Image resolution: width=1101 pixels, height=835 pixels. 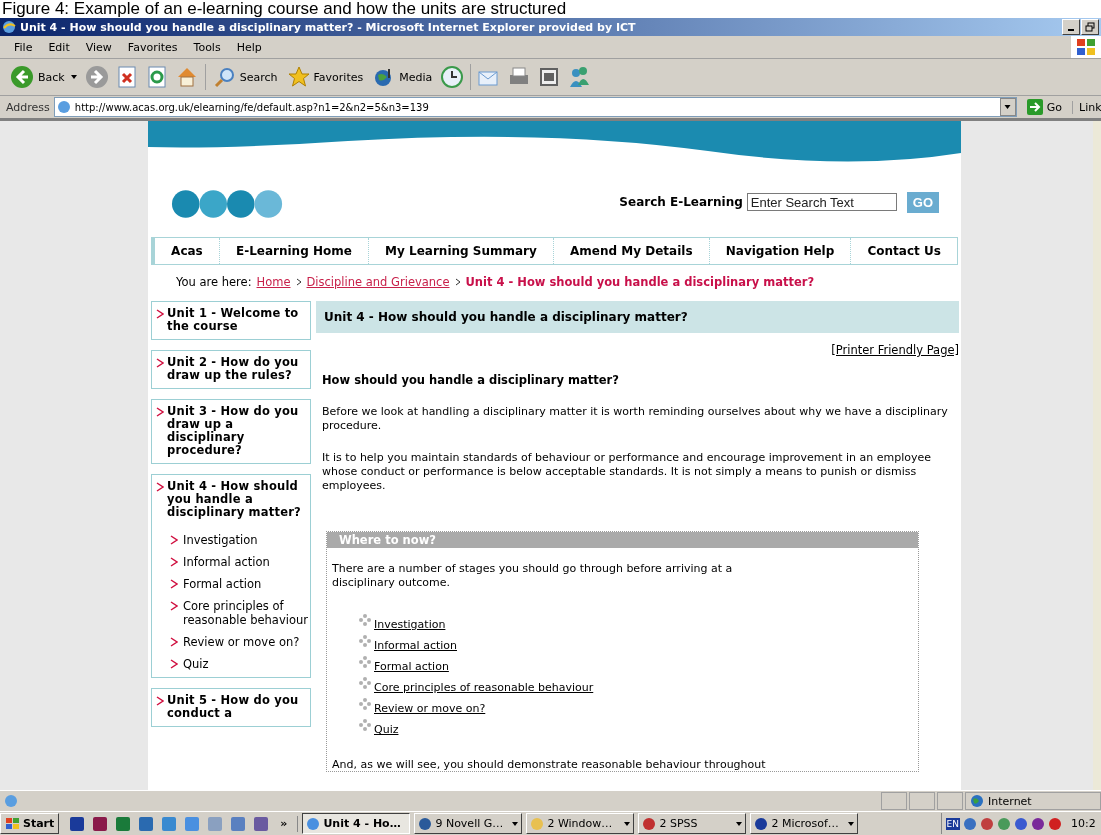 I want to click on minimize-button, so click(x=1071, y=27).